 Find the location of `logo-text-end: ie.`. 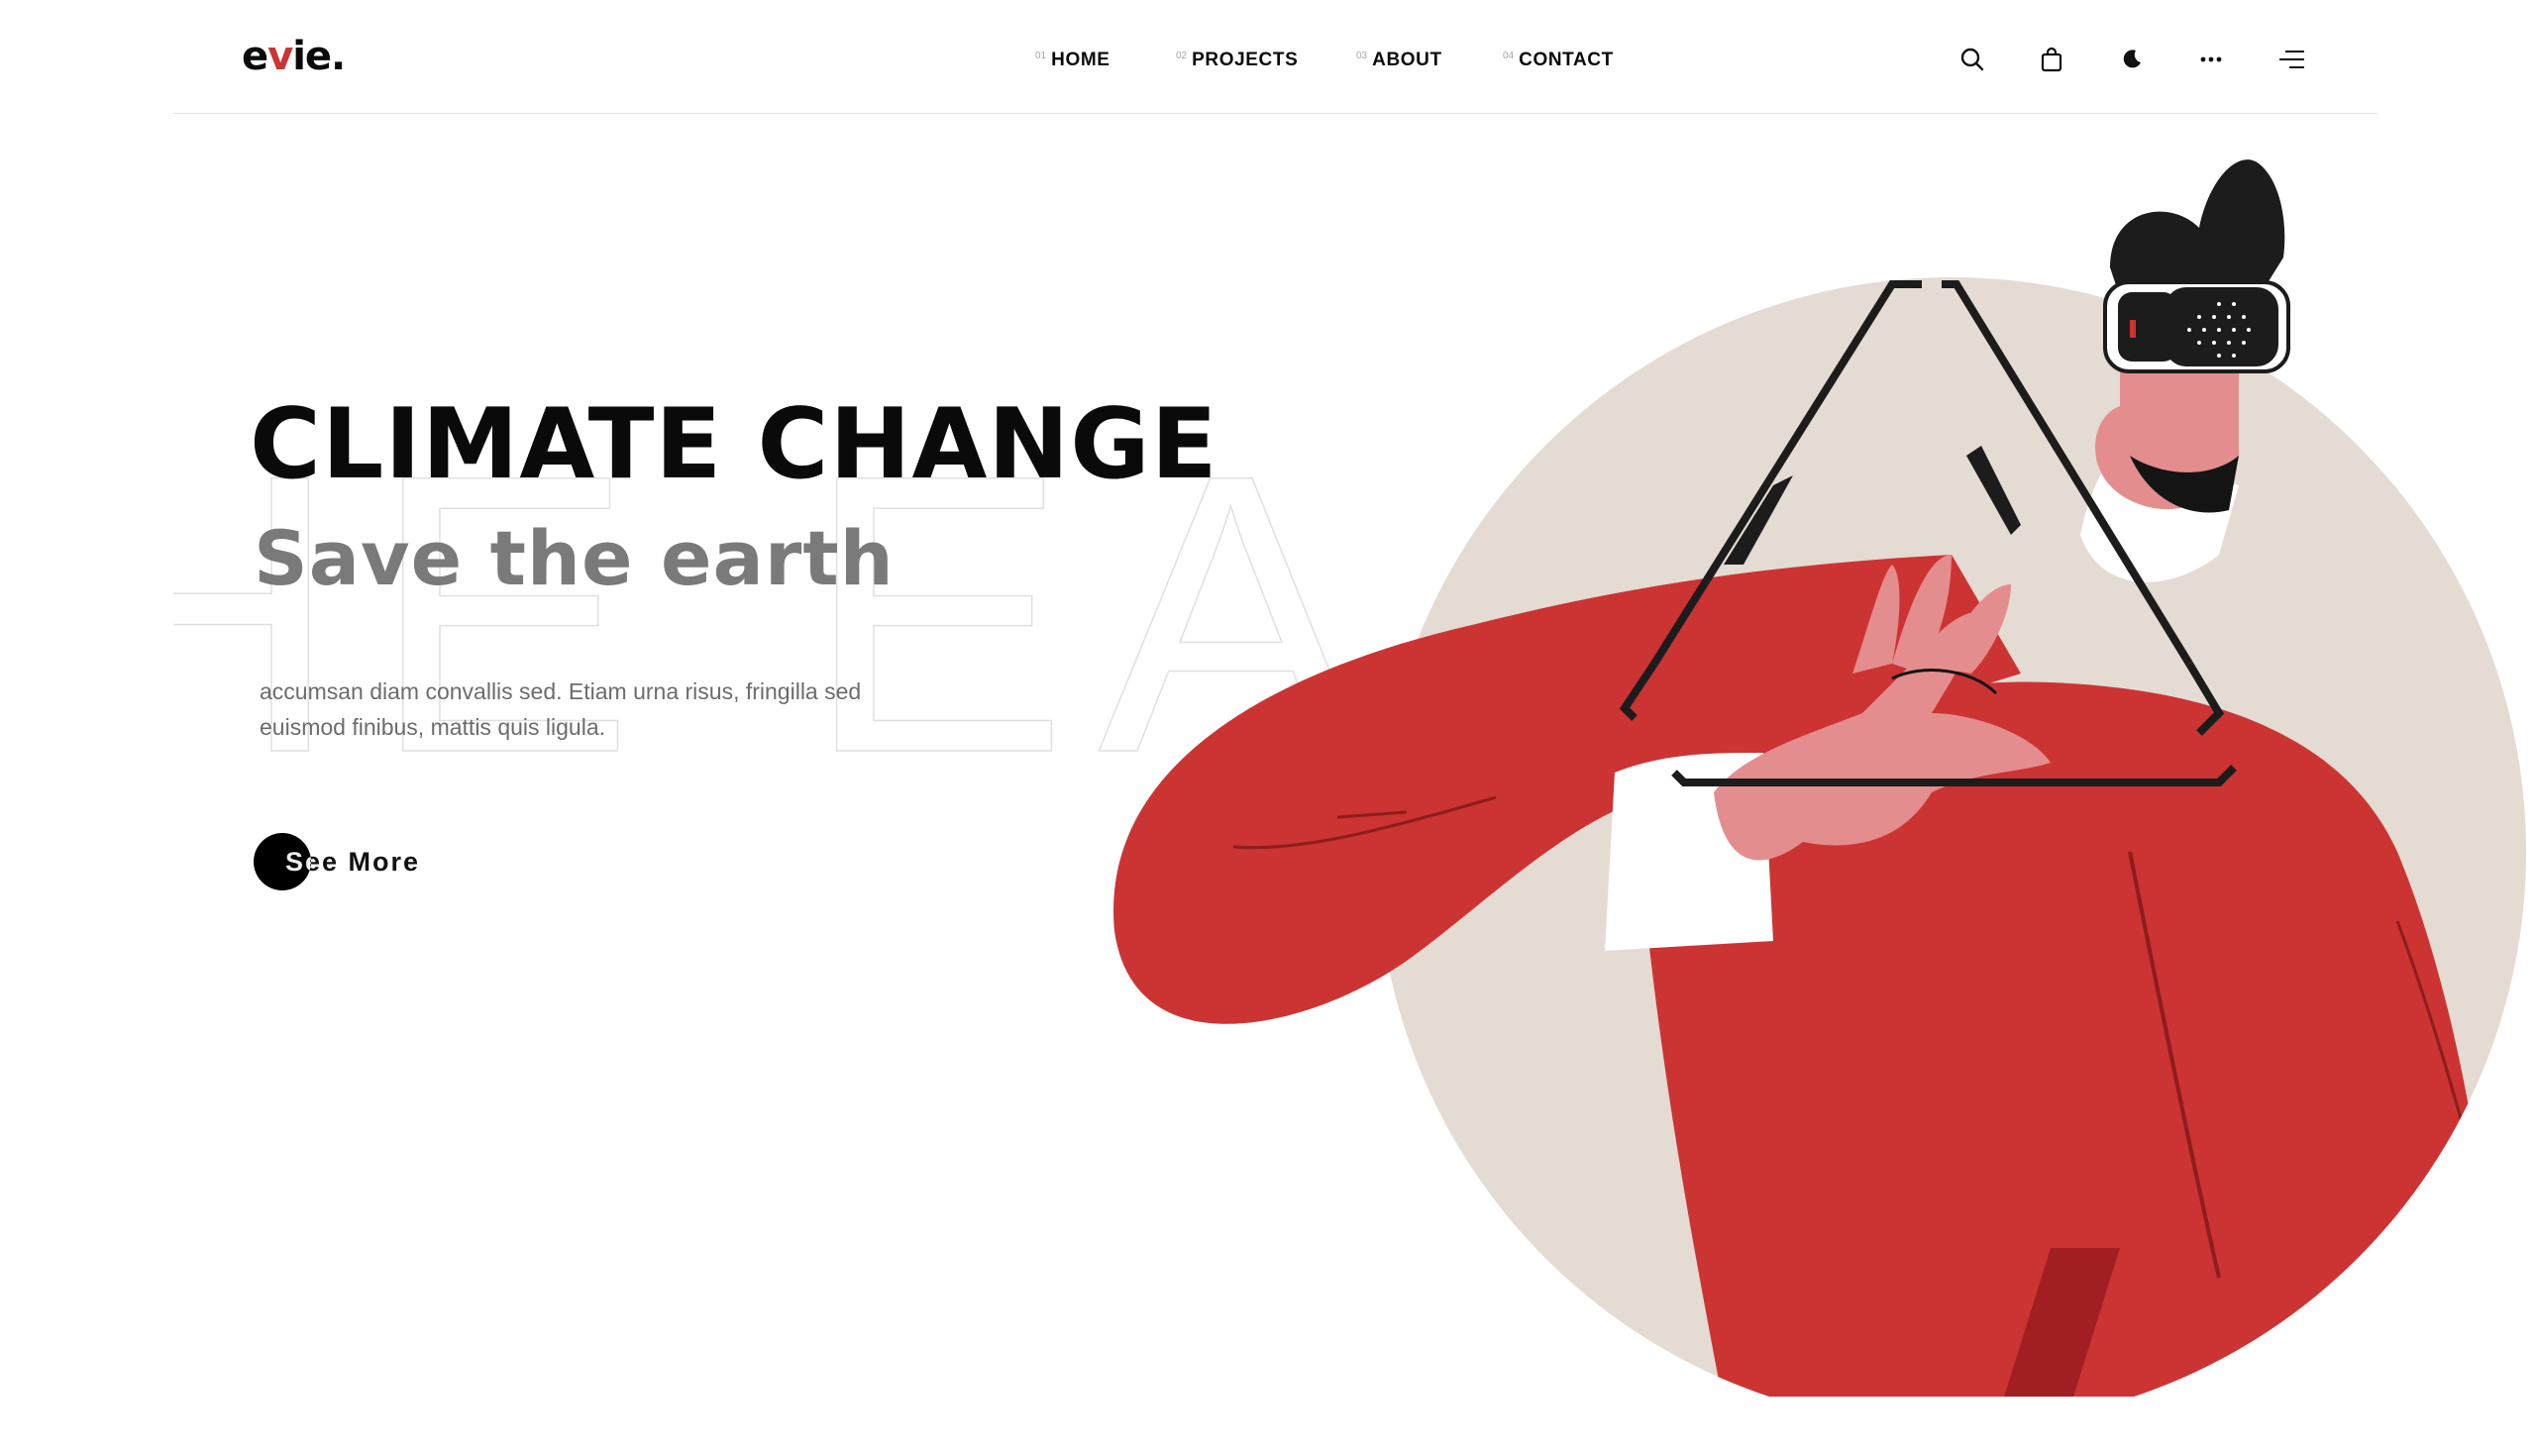

logo-text-end: ie. is located at coordinates (319, 56).